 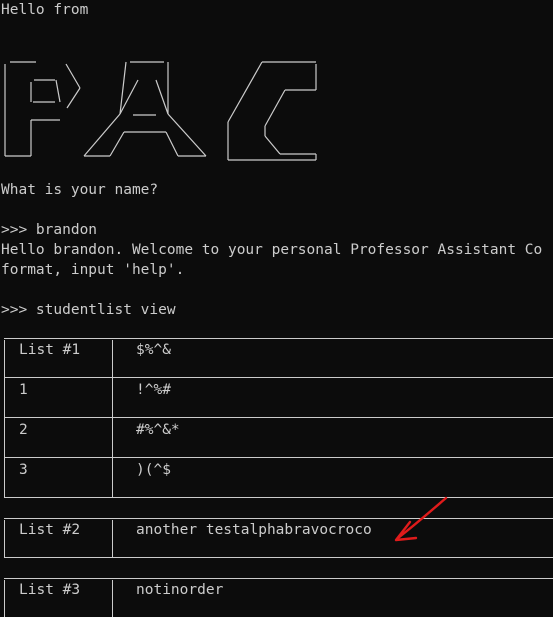 I want to click on list-header-label: List #2, so click(x=50, y=530).